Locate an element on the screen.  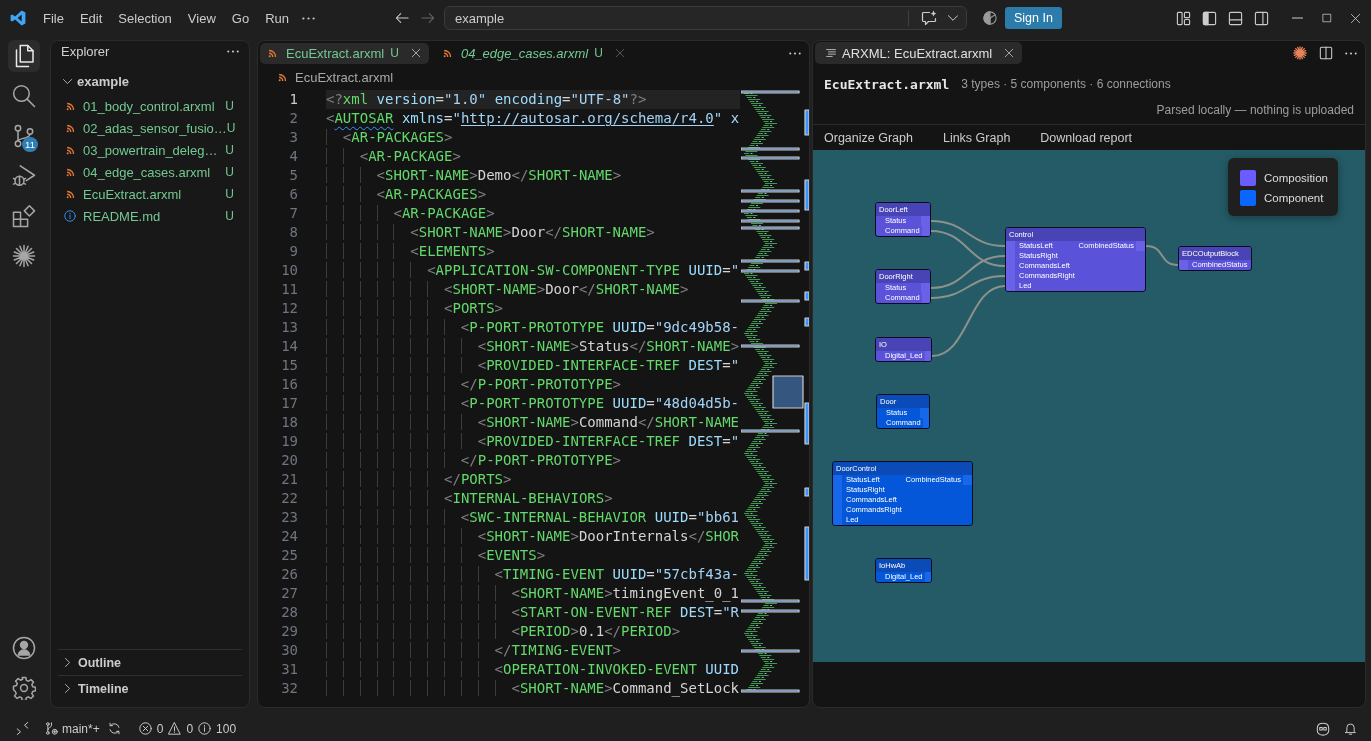
section-header: Outline is located at coordinates (100, 662).